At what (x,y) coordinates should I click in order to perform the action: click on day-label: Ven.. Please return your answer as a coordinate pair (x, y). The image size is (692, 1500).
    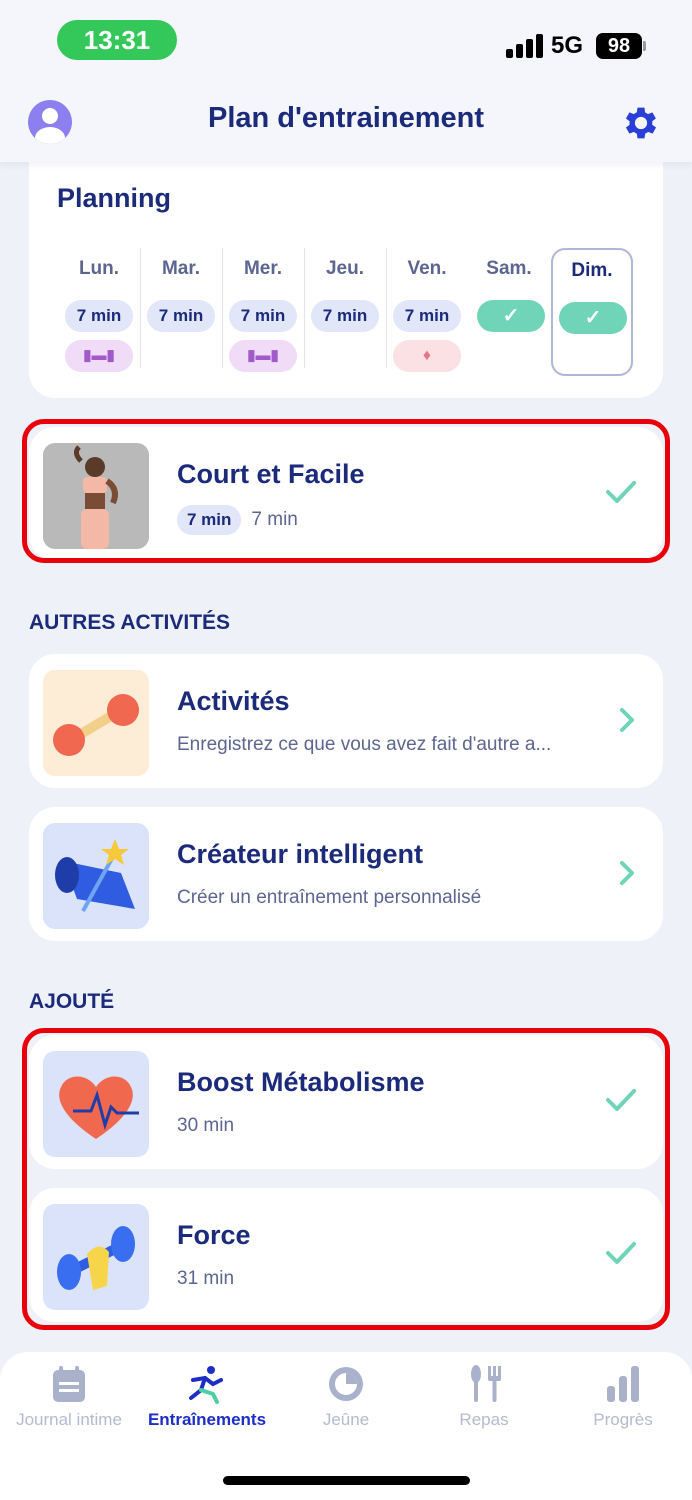
    Looking at the image, I should click on (427, 268).